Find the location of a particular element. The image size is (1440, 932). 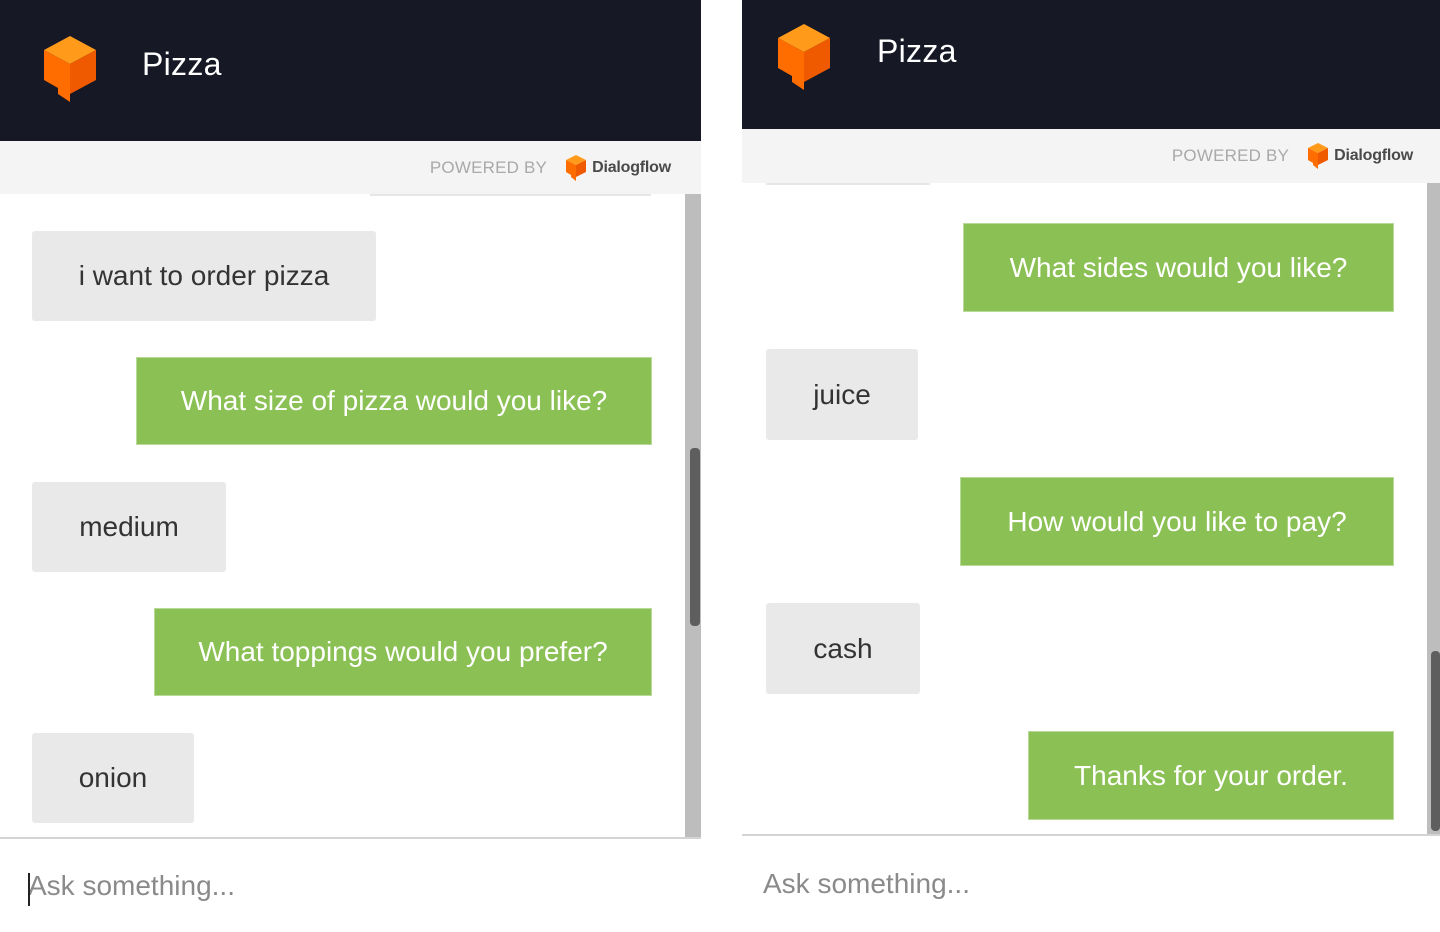

bot-message: What size of pizza would you like? is located at coordinates (394, 401).